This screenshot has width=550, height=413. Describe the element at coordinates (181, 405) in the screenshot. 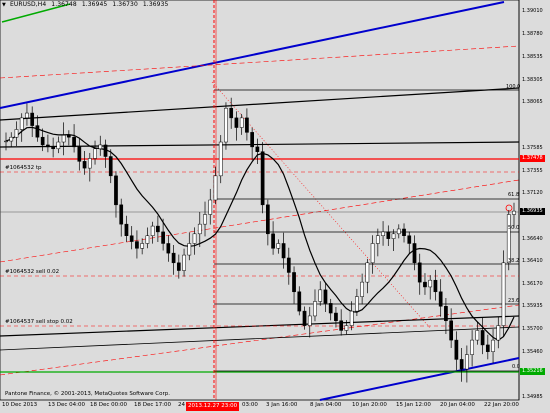

I see `date-tick: 24` at that location.